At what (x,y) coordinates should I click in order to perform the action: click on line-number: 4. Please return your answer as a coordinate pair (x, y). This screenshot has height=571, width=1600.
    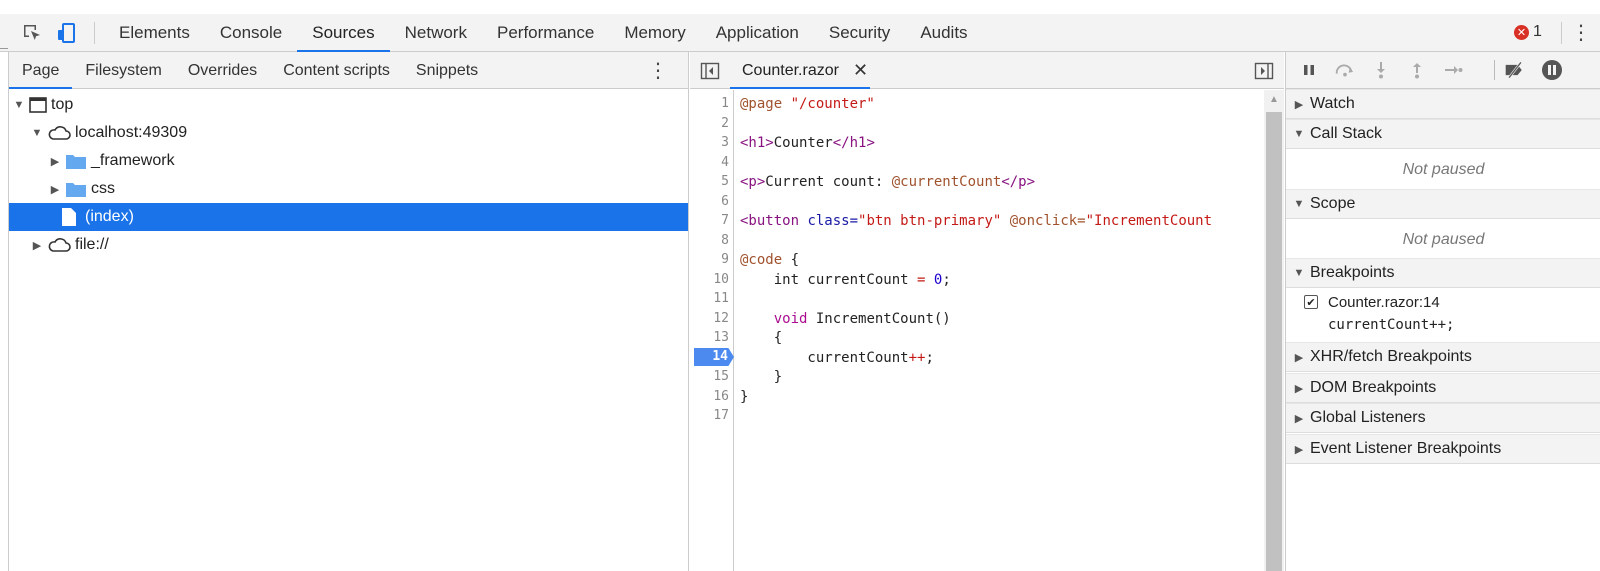
    Looking at the image, I should click on (725, 163).